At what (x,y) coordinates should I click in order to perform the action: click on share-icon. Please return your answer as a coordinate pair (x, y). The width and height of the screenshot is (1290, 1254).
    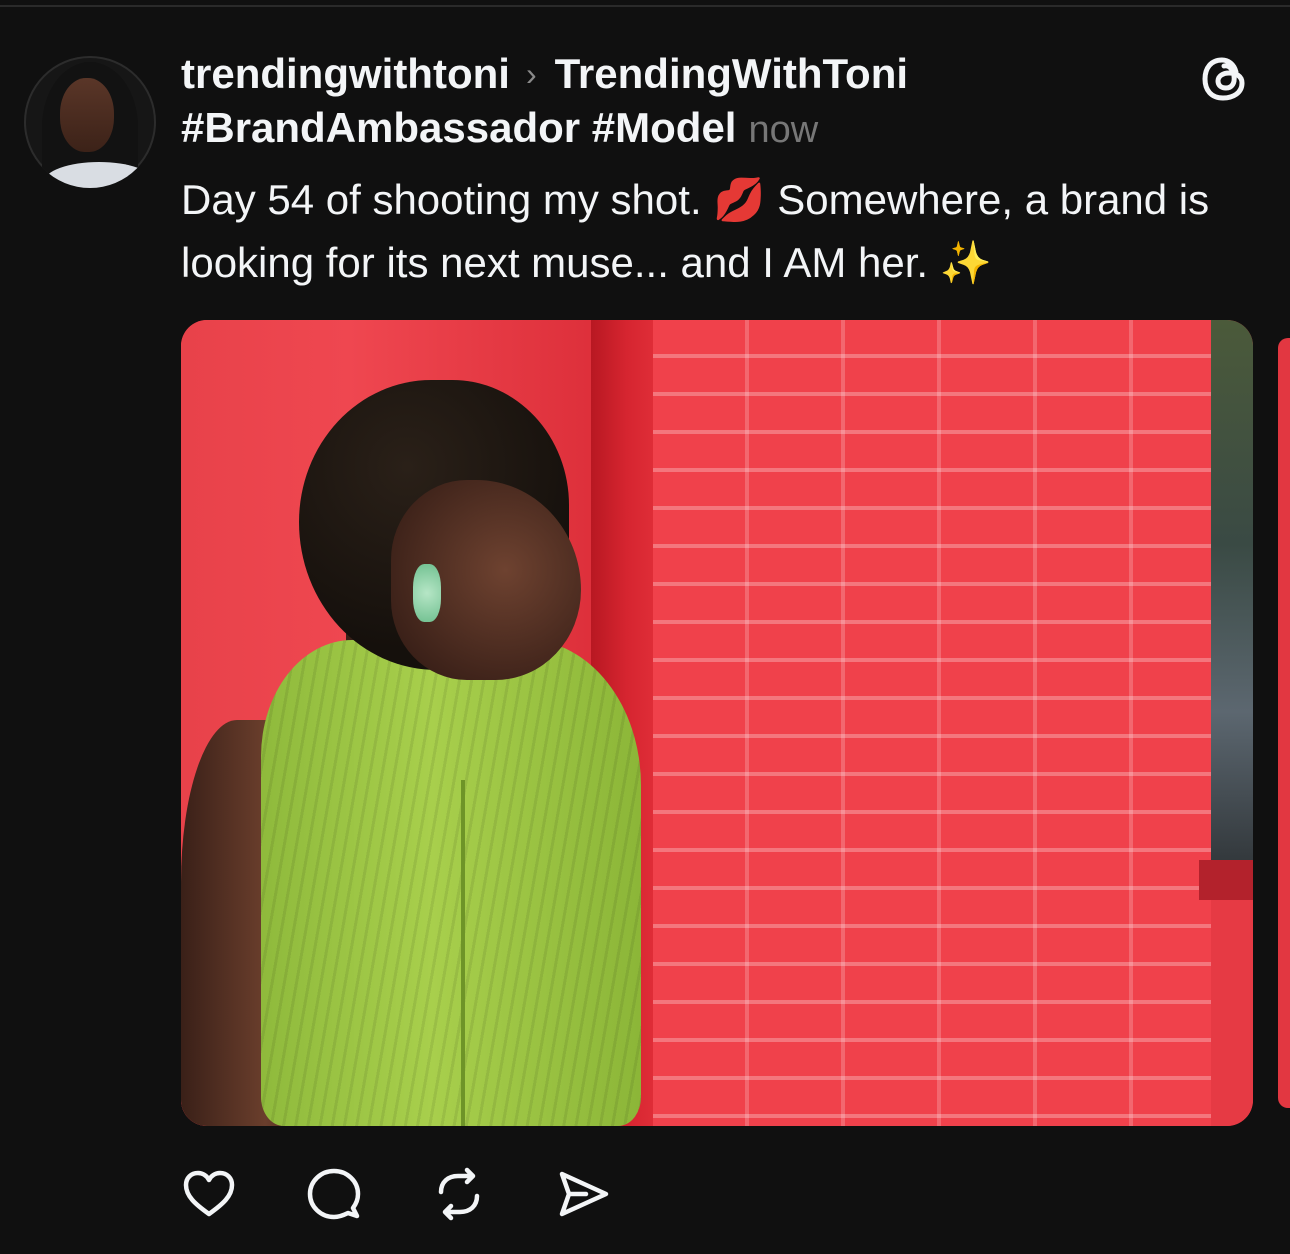
    Looking at the image, I should click on (584, 1194).